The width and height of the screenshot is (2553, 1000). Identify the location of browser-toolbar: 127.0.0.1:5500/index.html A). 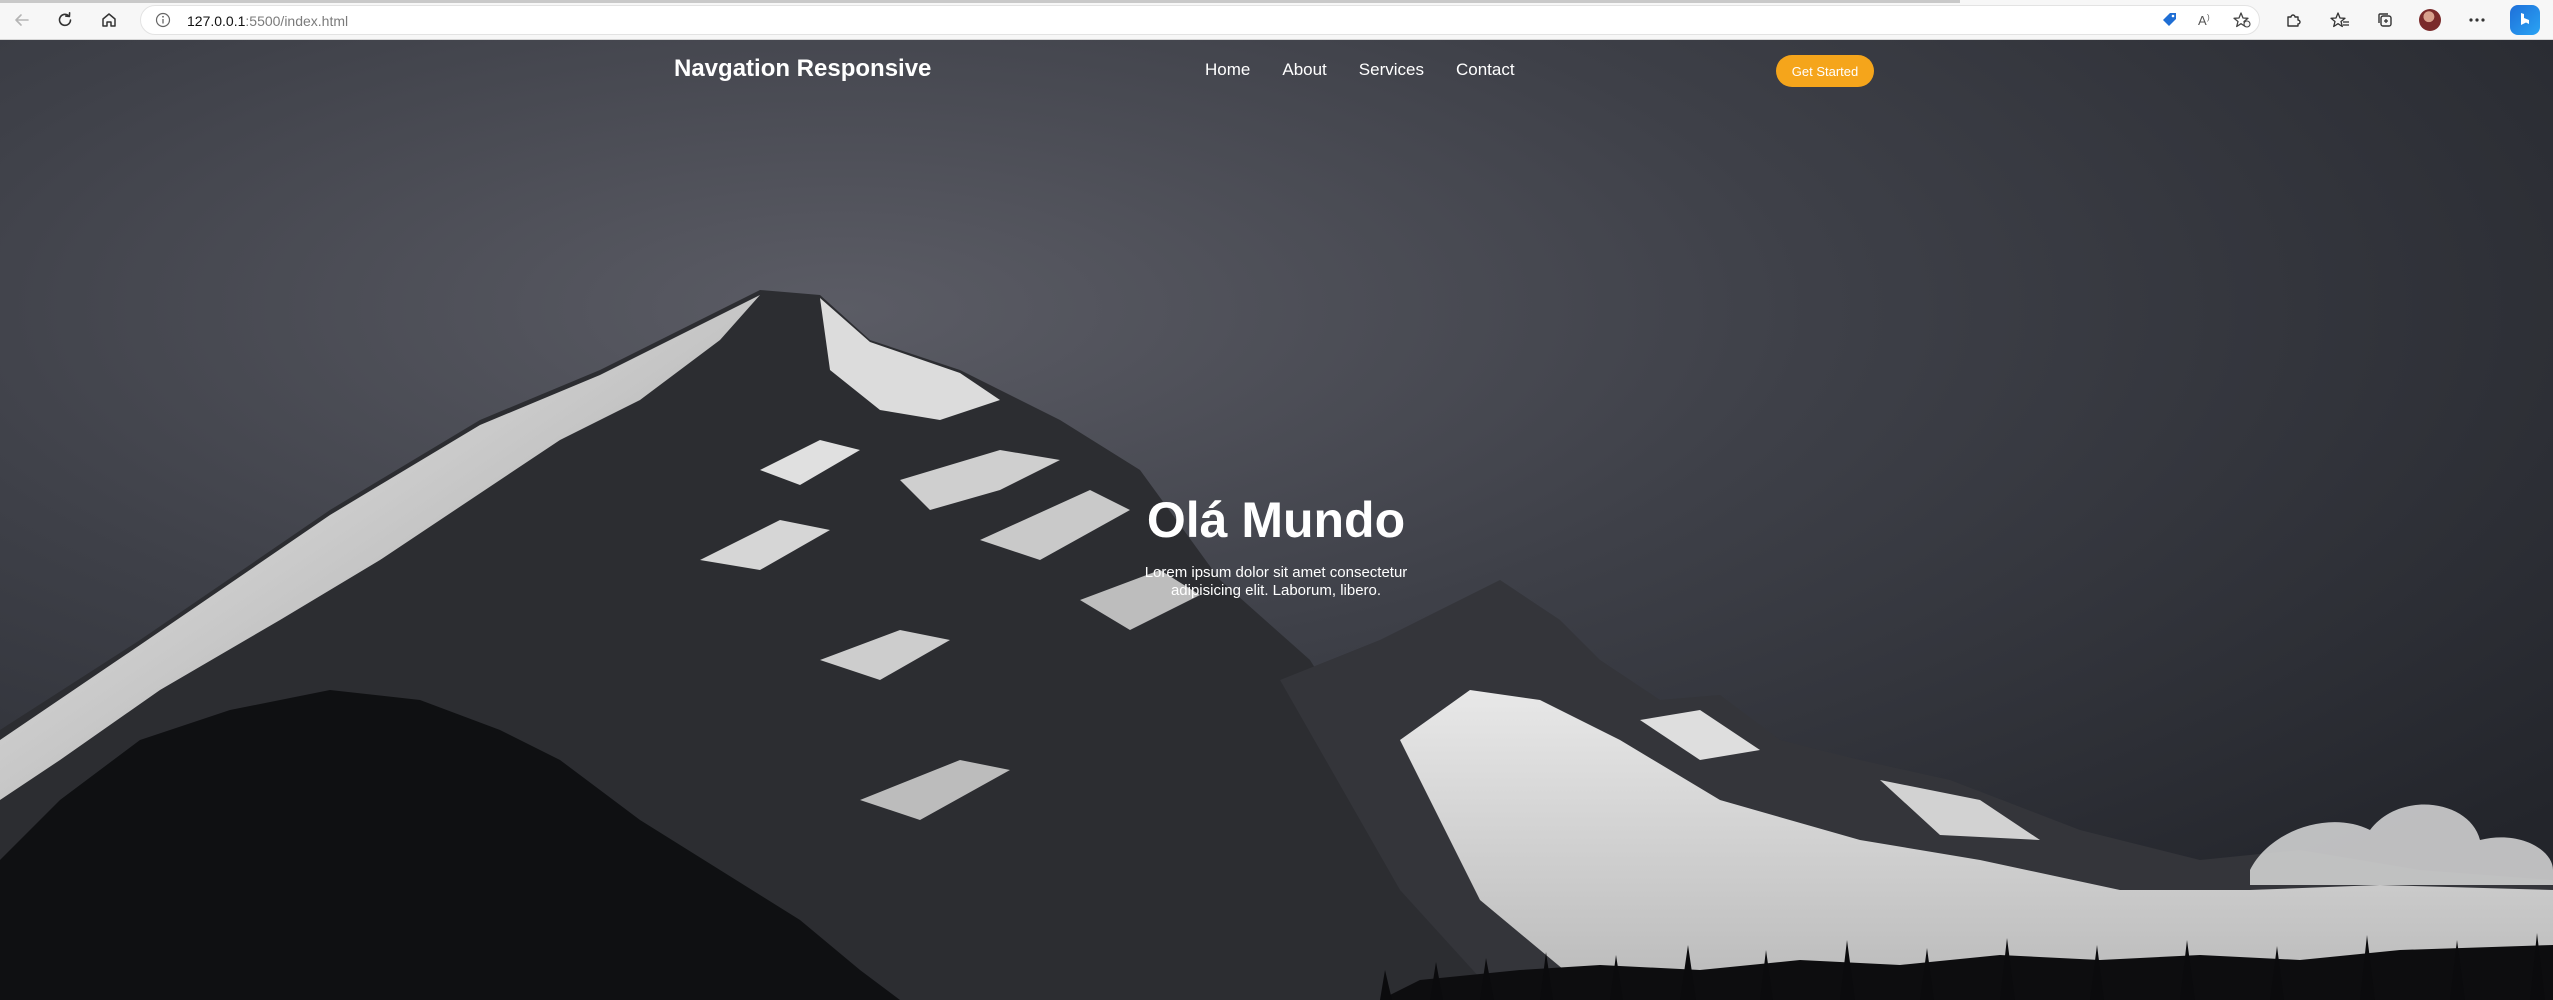
(1276, 20).